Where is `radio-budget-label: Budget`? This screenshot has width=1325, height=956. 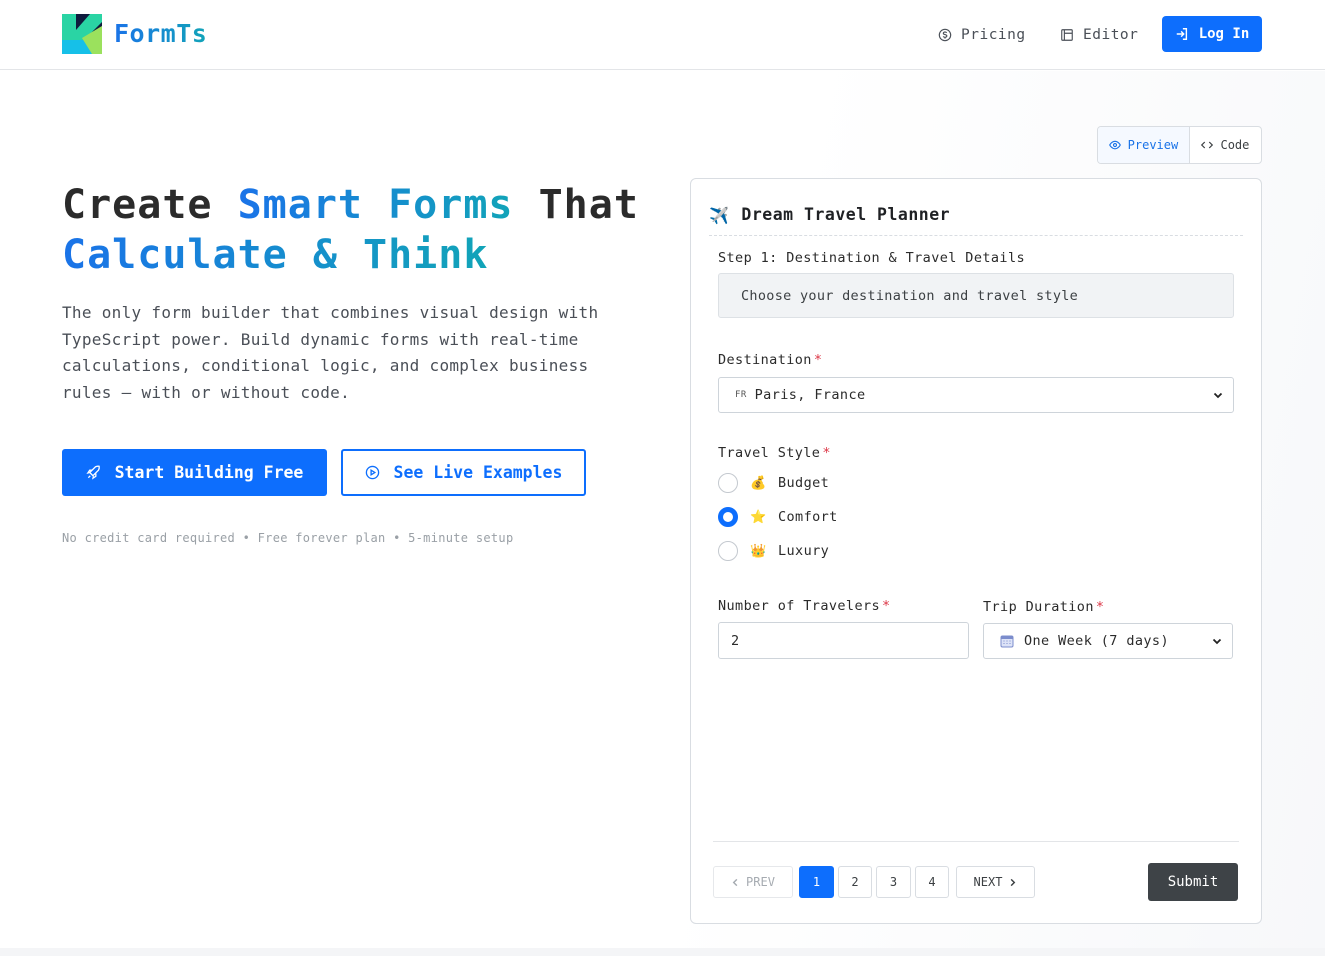 radio-budget-label: Budget is located at coordinates (804, 483).